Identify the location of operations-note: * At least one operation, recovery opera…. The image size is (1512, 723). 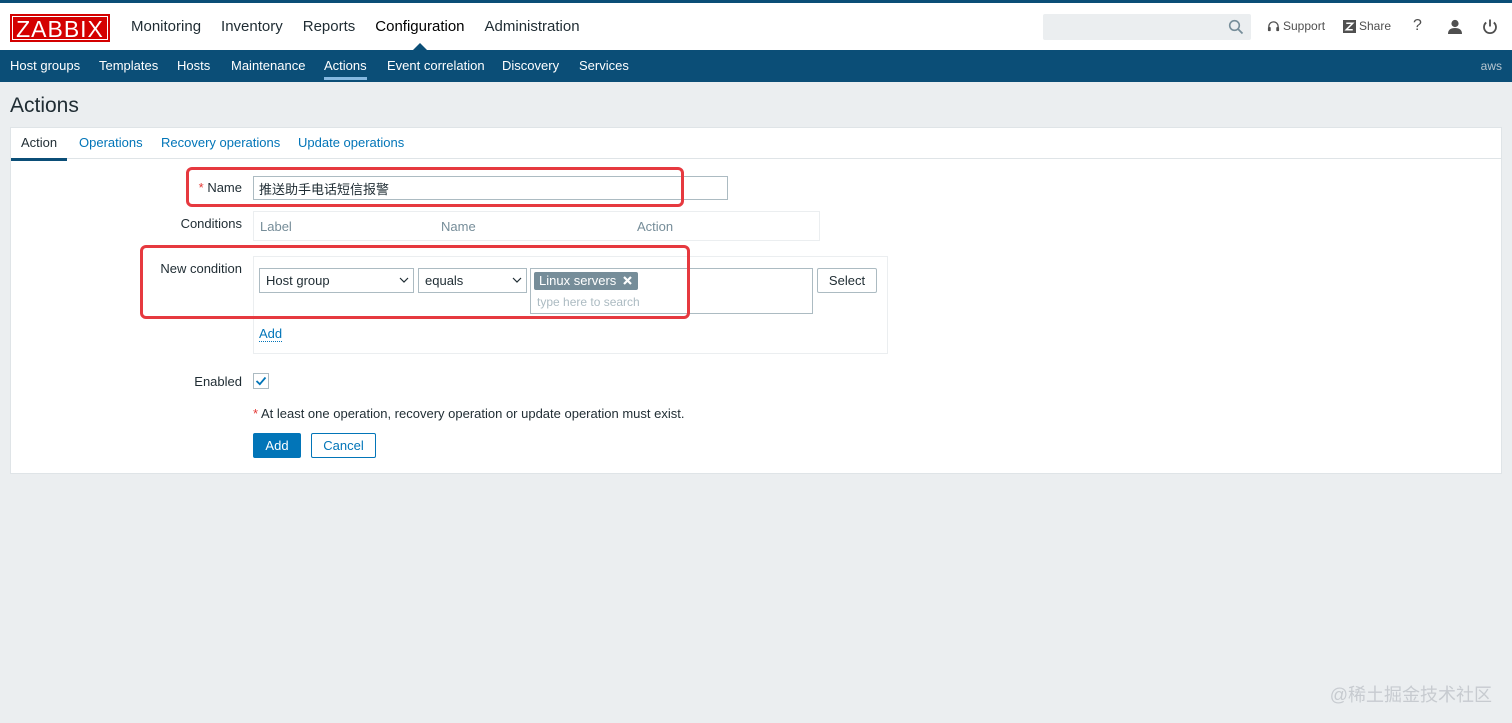
(468, 413).